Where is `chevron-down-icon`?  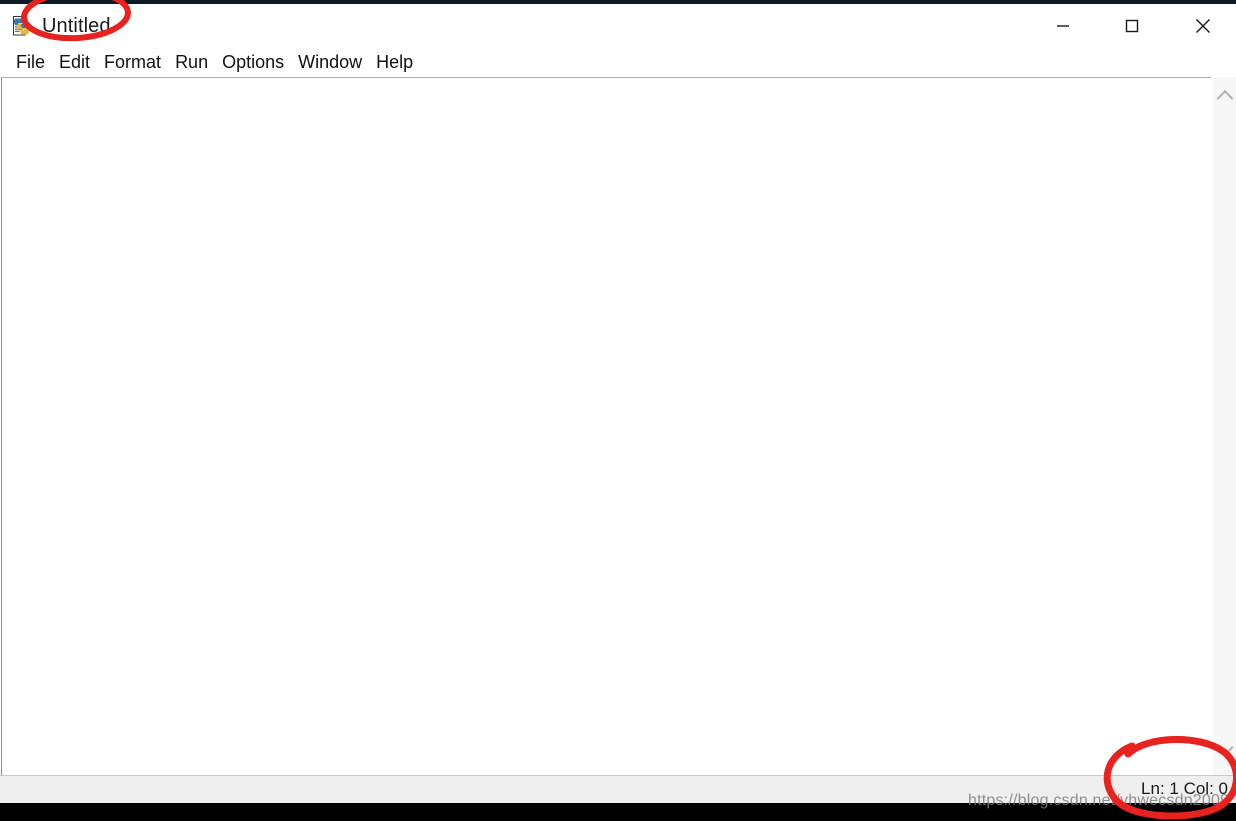
chevron-down-icon is located at coordinates (1225, 748).